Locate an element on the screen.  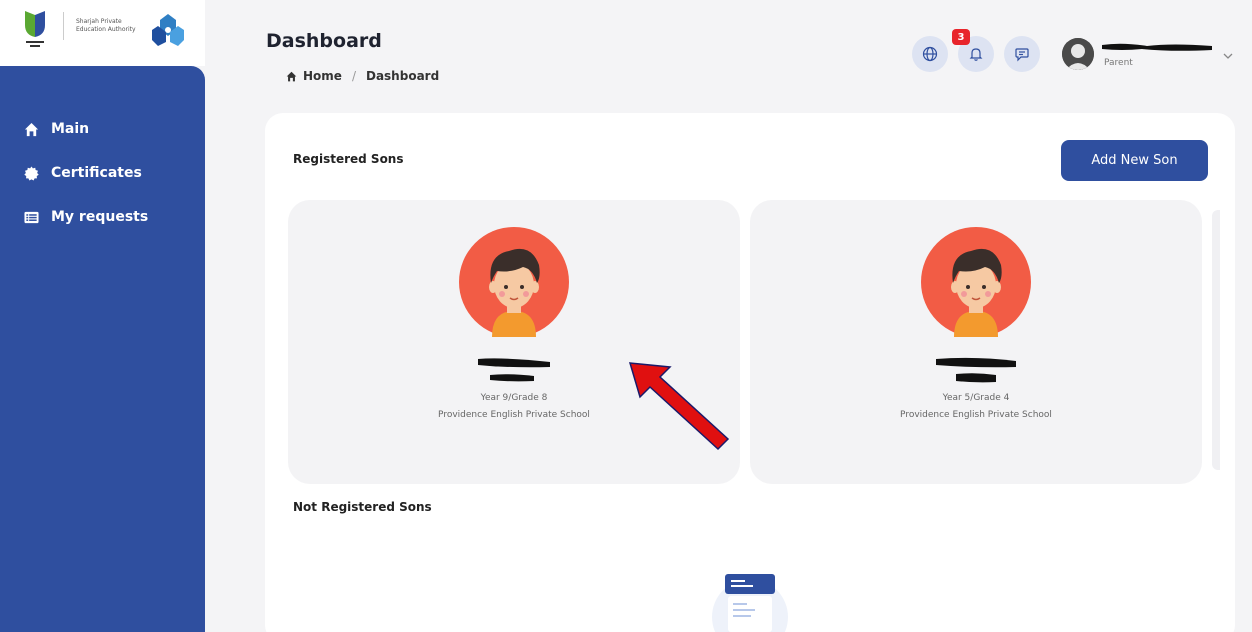
chat-icon is located at coordinates (1022, 55).